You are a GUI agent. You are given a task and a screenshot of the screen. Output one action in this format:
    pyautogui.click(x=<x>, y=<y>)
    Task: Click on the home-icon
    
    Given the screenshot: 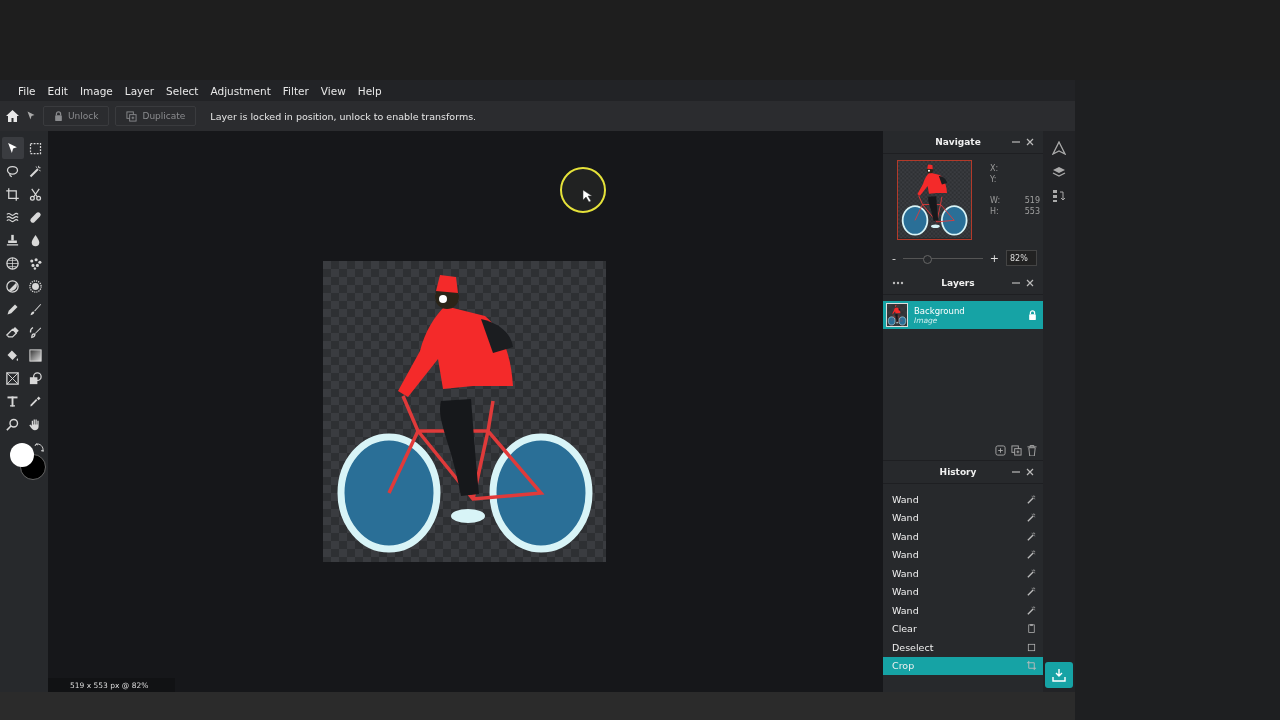 What is the action you would take?
    pyautogui.click(x=12, y=116)
    